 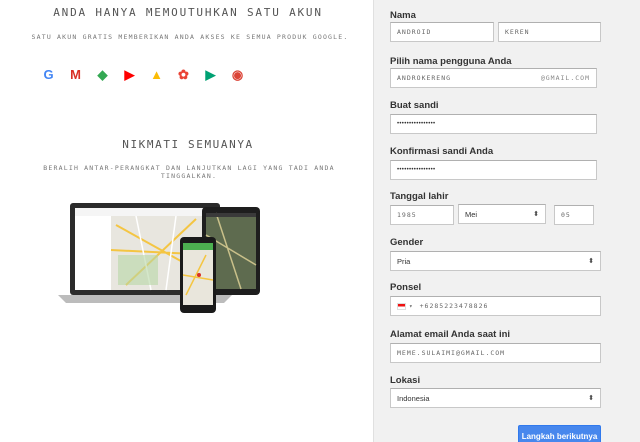 I want to click on chrome-icon: ◉, so click(x=237, y=74).